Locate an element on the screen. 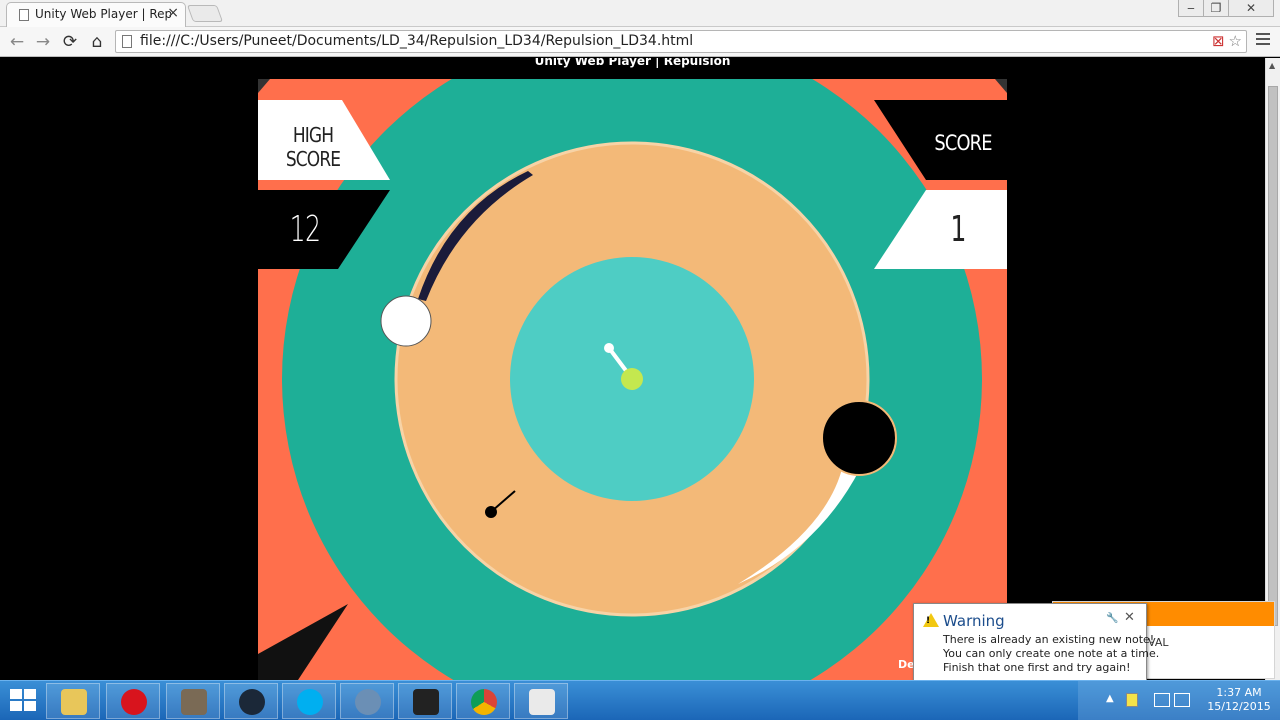 The image size is (1280, 720). page-favicon-icon is located at coordinates (24, 15).